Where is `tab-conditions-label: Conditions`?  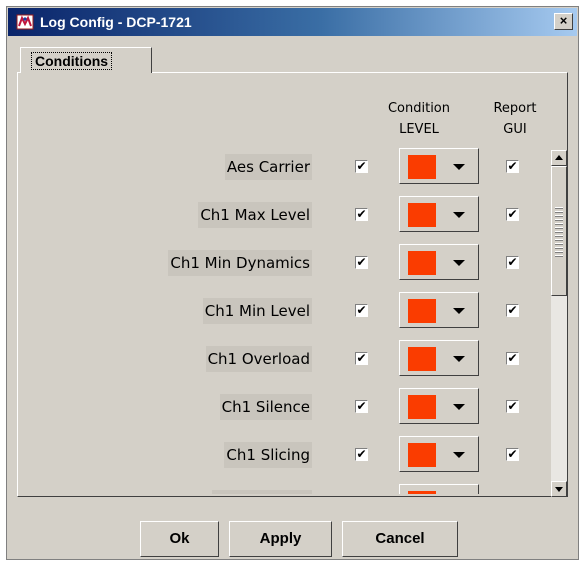
tab-conditions-label: Conditions is located at coordinates (72, 61).